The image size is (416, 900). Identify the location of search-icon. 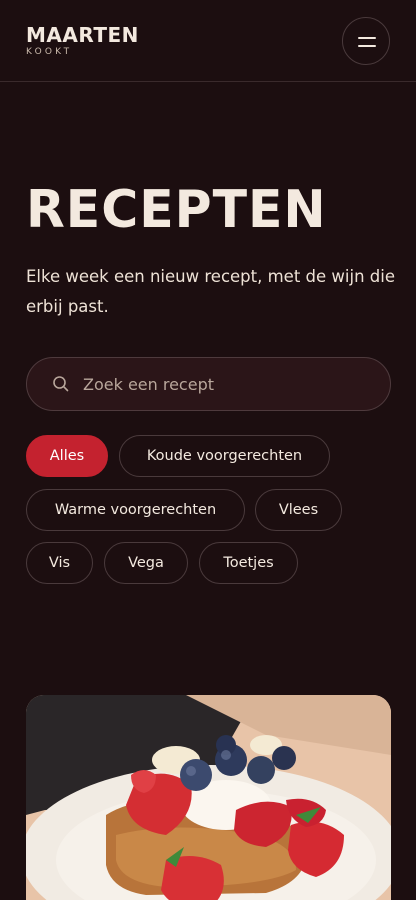
(61, 384).